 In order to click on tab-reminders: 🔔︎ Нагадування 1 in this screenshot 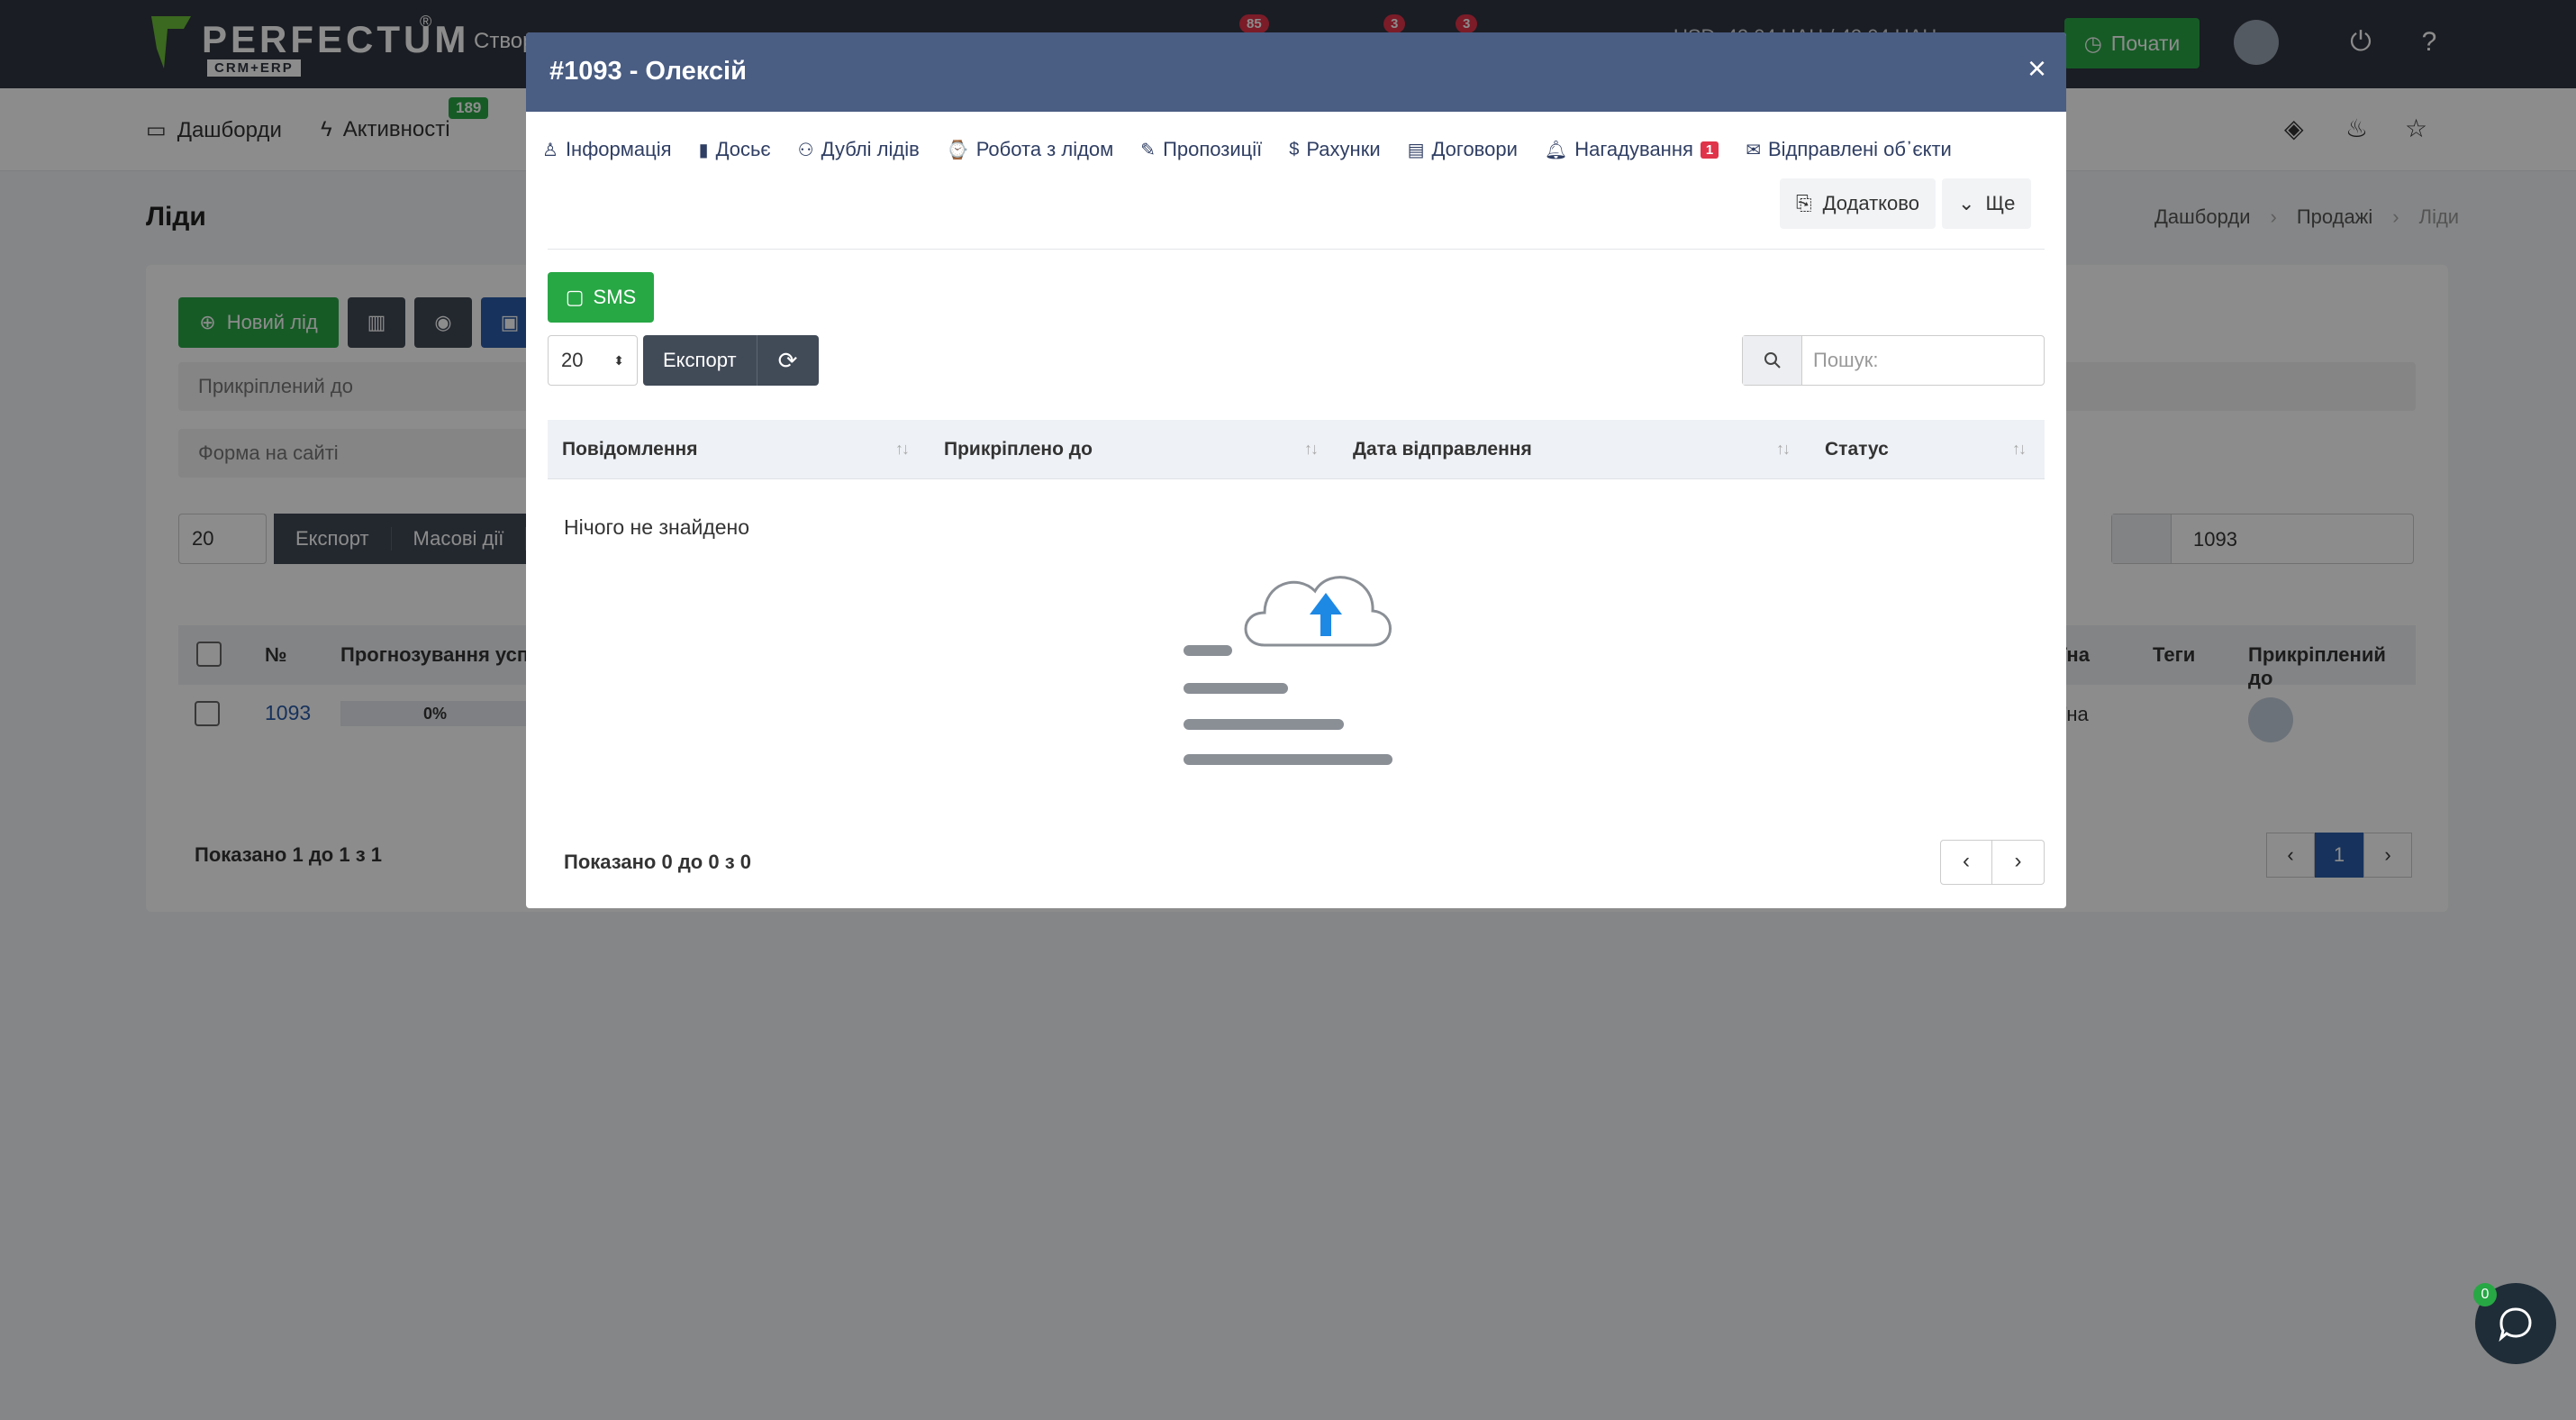, I will do `click(1632, 149)`.